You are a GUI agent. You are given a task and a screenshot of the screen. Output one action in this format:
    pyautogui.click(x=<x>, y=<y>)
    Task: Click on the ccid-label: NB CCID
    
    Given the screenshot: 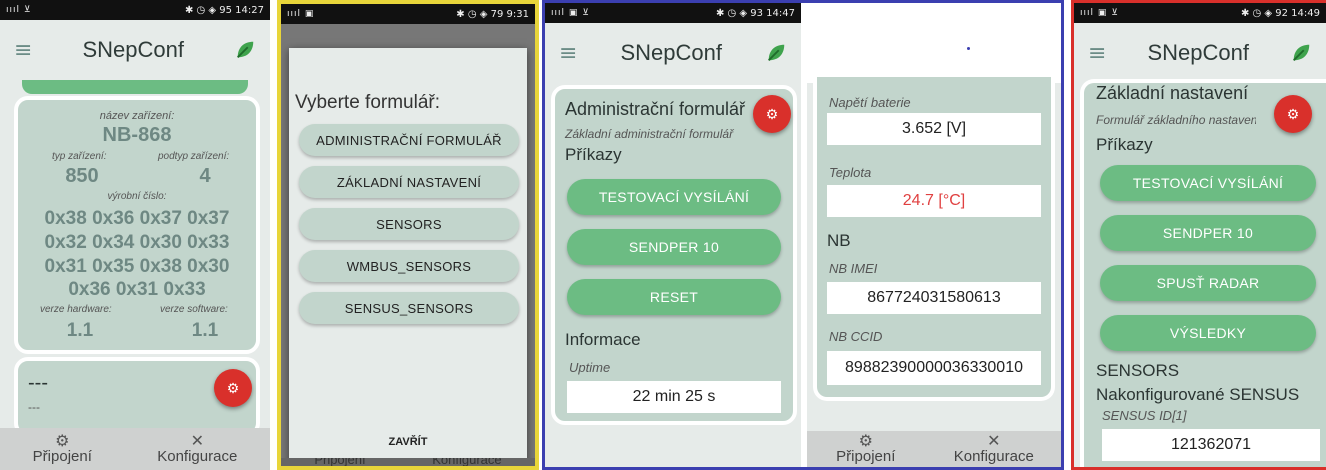 What is the action you would take?
    pyautogui.click(x=856, y=336)
    